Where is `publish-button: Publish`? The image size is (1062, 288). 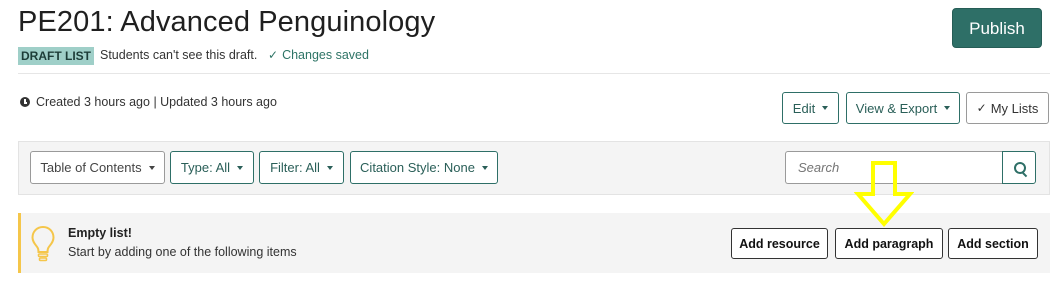 publish-button: Publish is located at coordinates (997, 28).